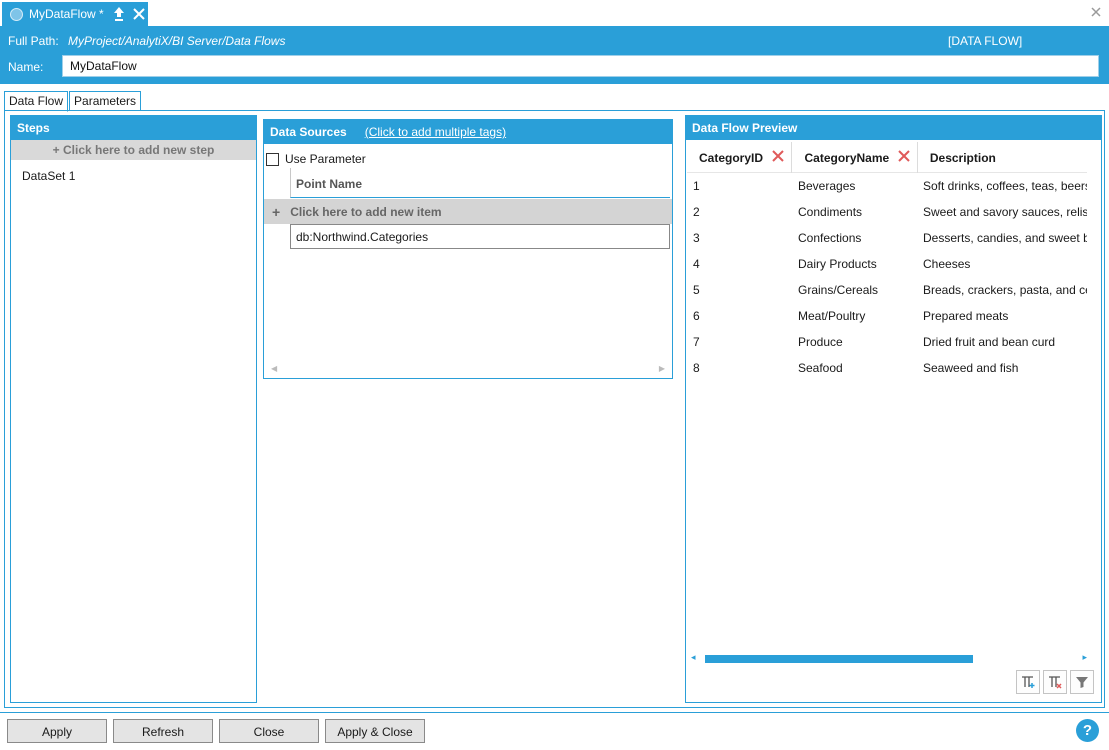 This screenshot has width=1109, height=750. Describe the element at coordinates (133, 128) in the screenshot. I see `steps-title: Steps` at that location.